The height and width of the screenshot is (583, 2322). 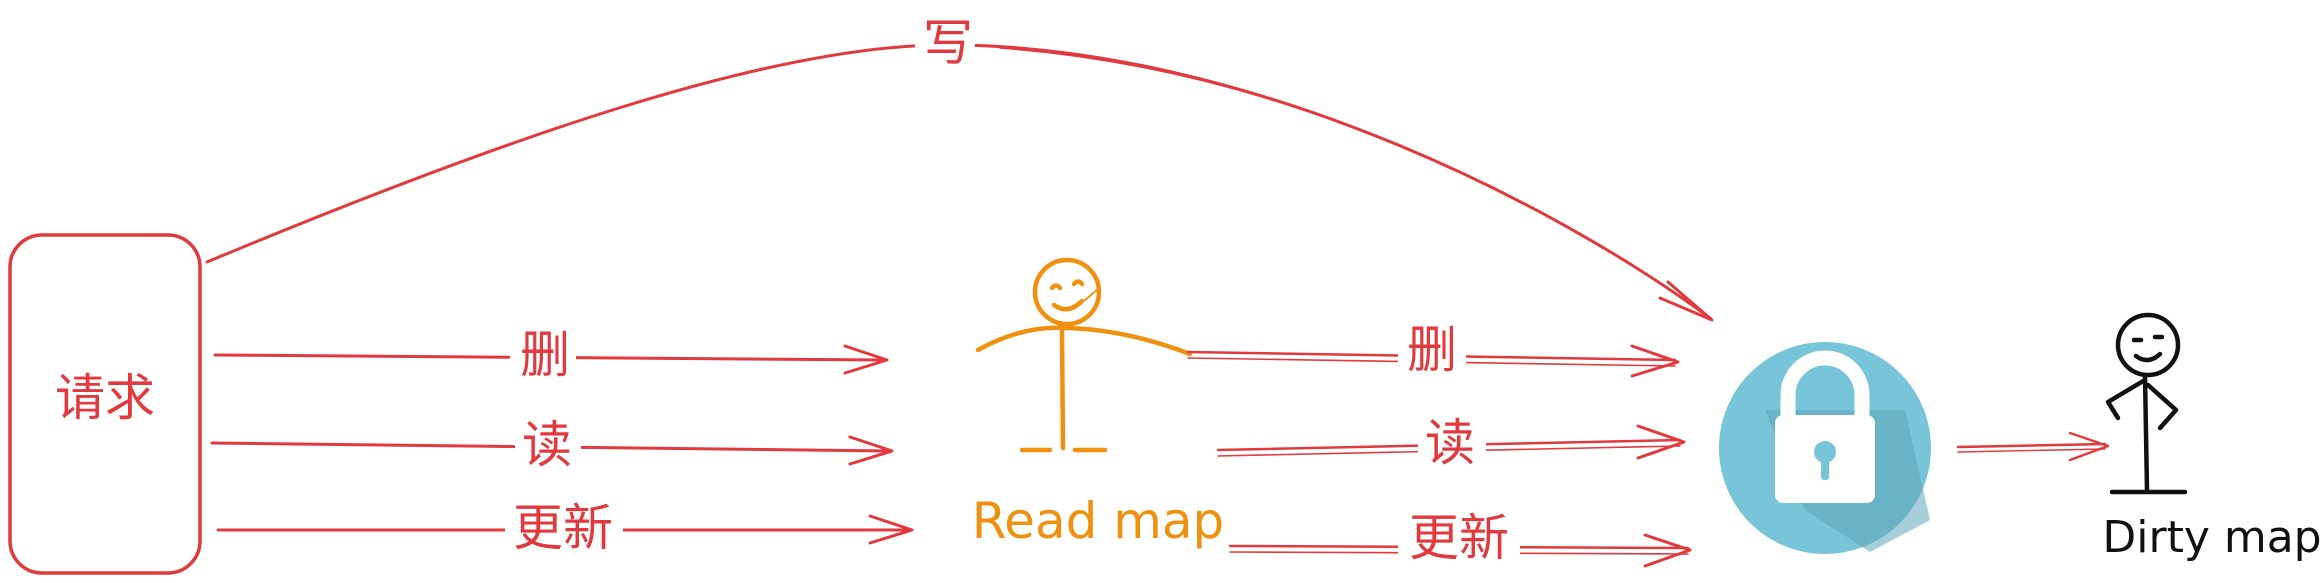 What do you see at coordinates (2146, 403) in the screenshot?
I see `dirty-map-figure` at bounding box center [2146, 403].